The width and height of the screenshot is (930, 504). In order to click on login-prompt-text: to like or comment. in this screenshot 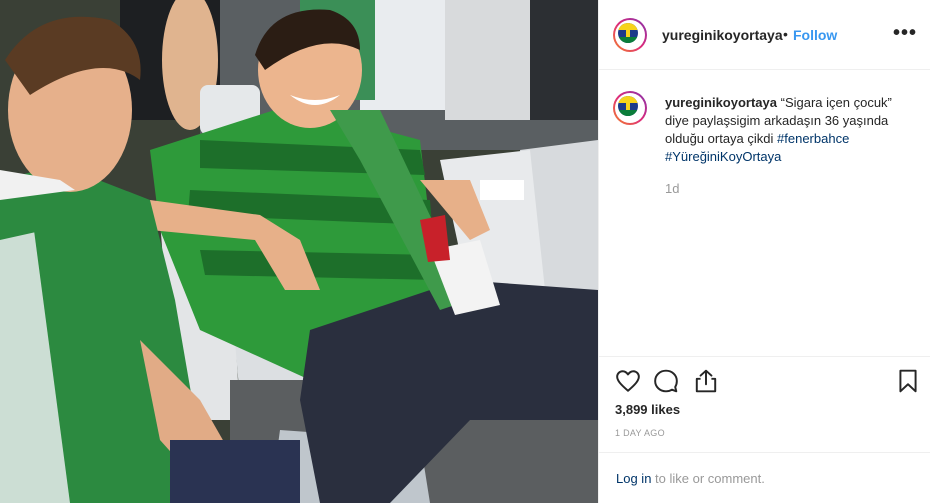, I will do `click(708, 478)`.